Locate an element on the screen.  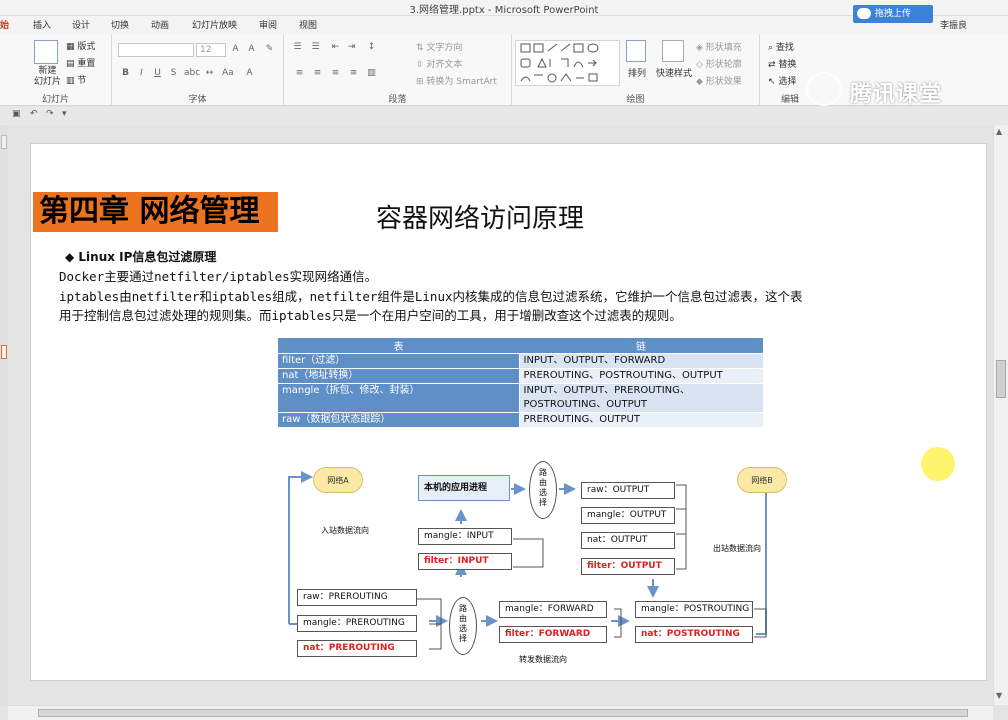
find-button: ⌕ 查找 is located at coordinates (781, 46).